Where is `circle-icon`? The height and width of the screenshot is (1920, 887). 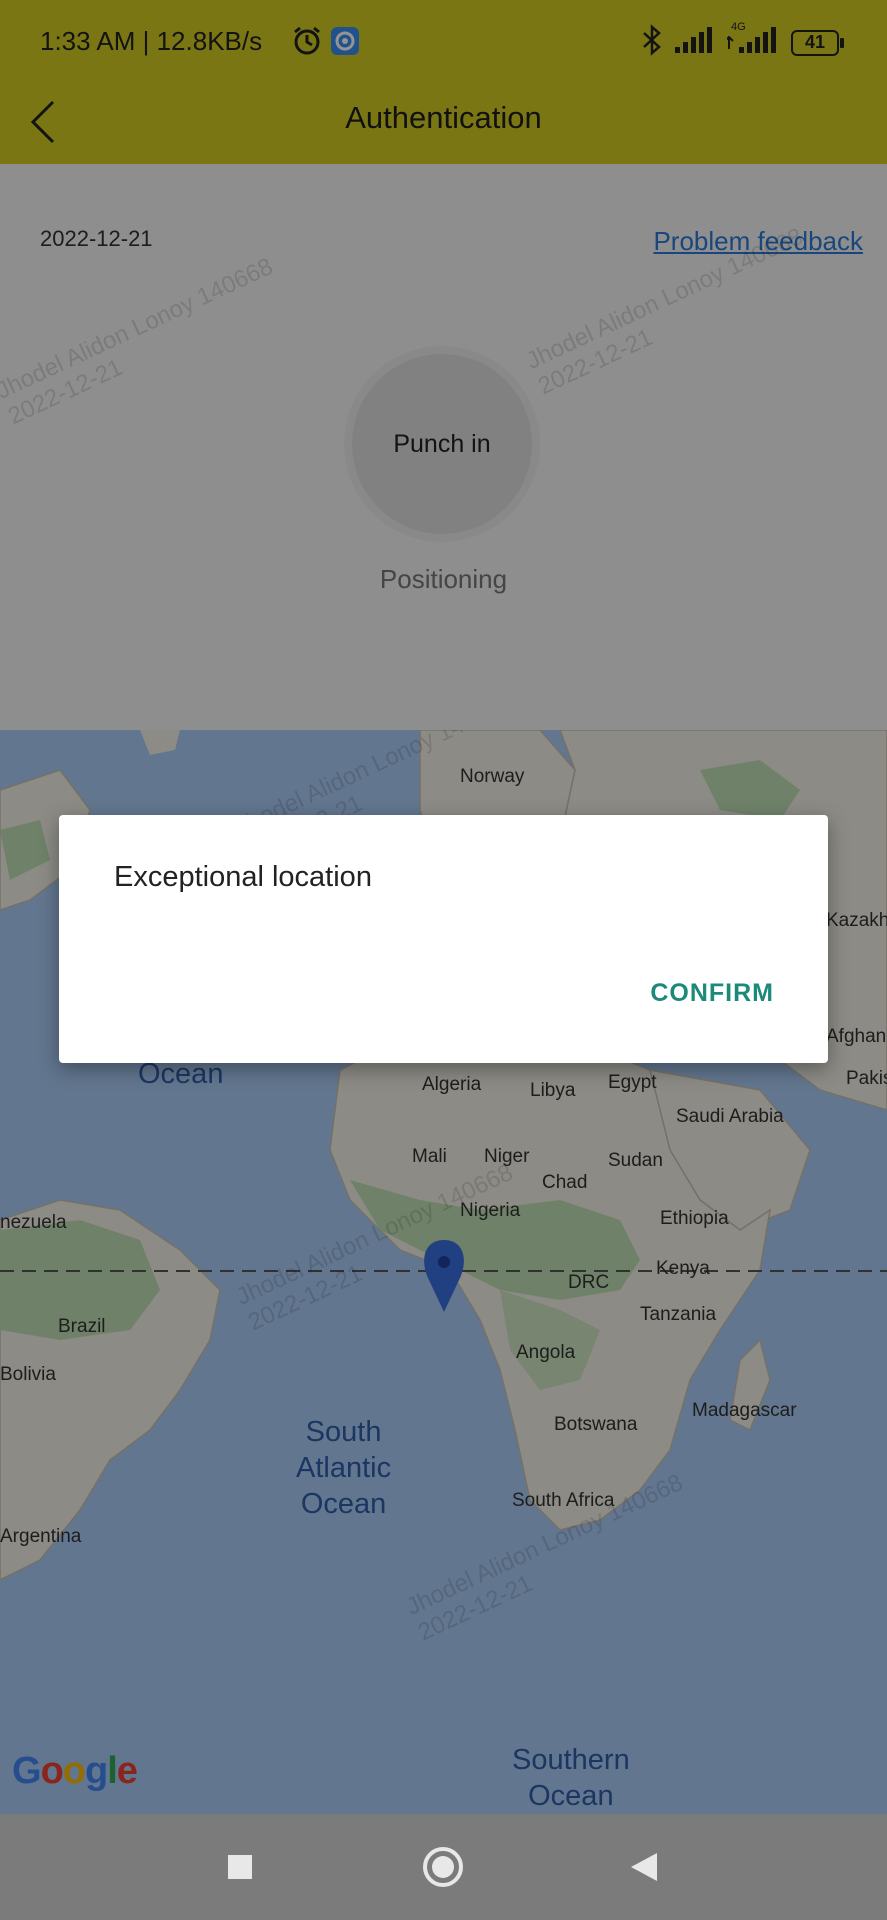 circle-icon is located at coordinates (443, 1867).